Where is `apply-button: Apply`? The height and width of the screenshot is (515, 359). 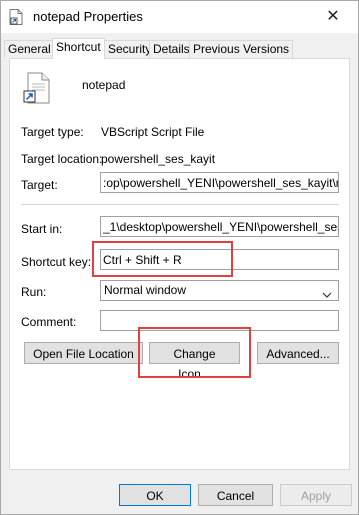
apply-button: Apply is located at coordinates (316, 495).